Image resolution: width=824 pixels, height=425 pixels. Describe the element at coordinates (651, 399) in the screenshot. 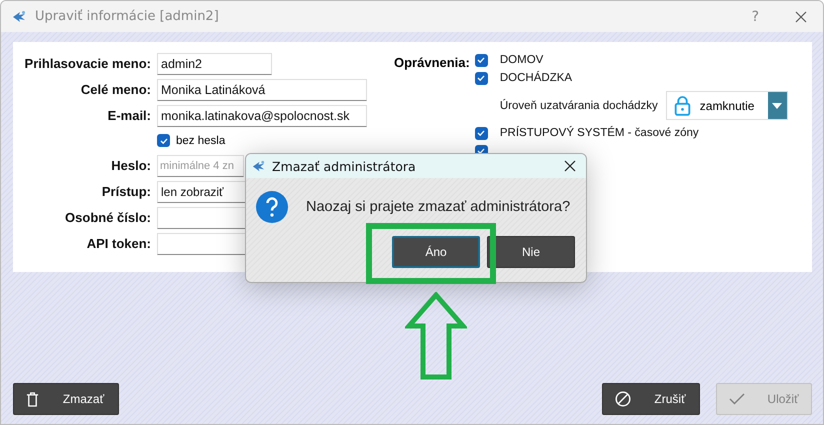

I see `cancel-button: Zrušiť` at that location.